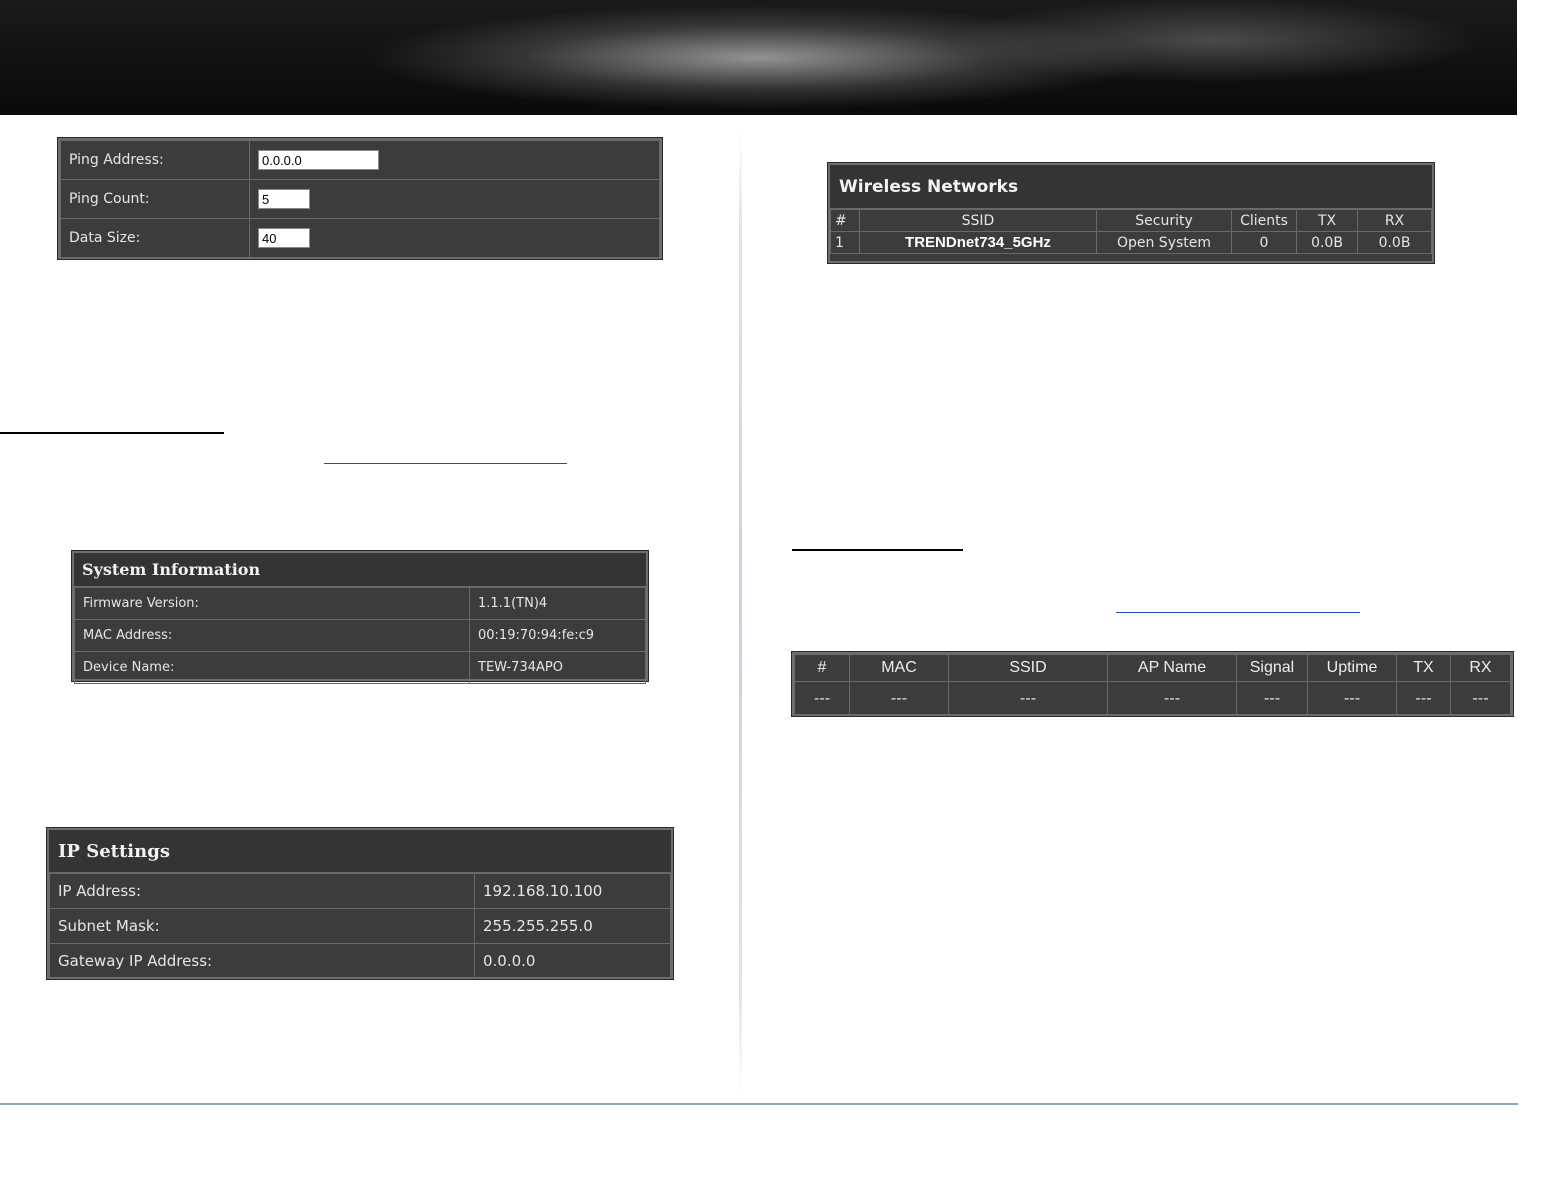 Image resolution: width=1548 pixels, height=1201 pixels. I want to click on client-mac: ---, so click(899, 698).